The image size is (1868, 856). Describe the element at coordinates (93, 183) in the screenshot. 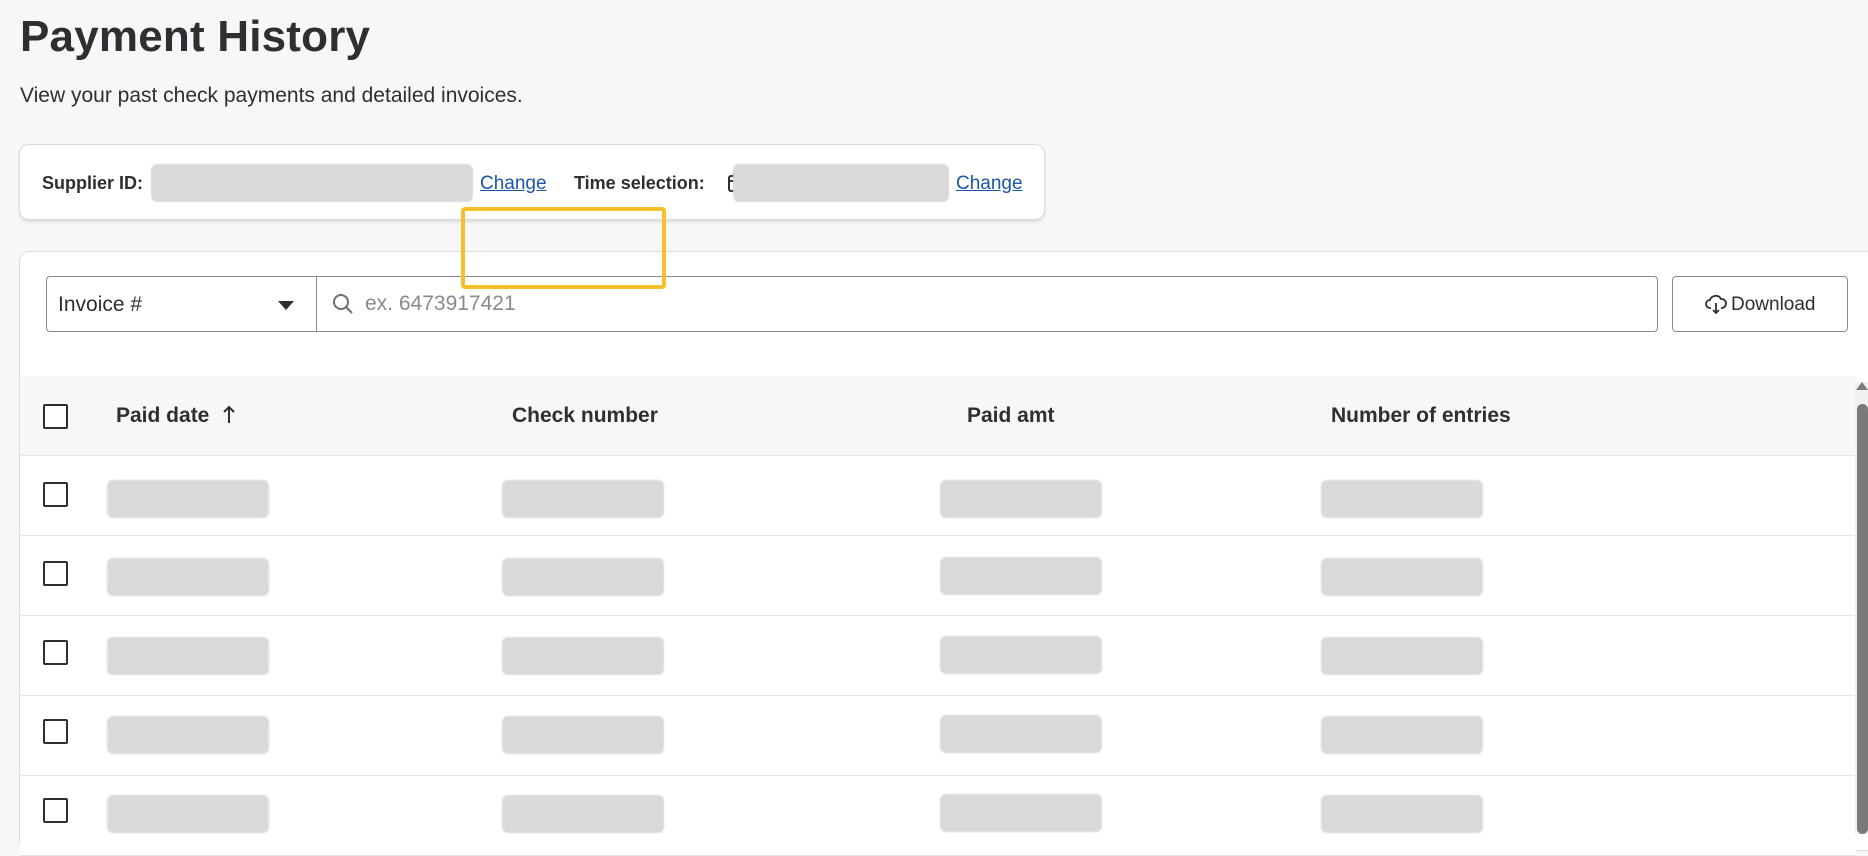

I see `supplier-id-label: Supplier ID:` at that location.